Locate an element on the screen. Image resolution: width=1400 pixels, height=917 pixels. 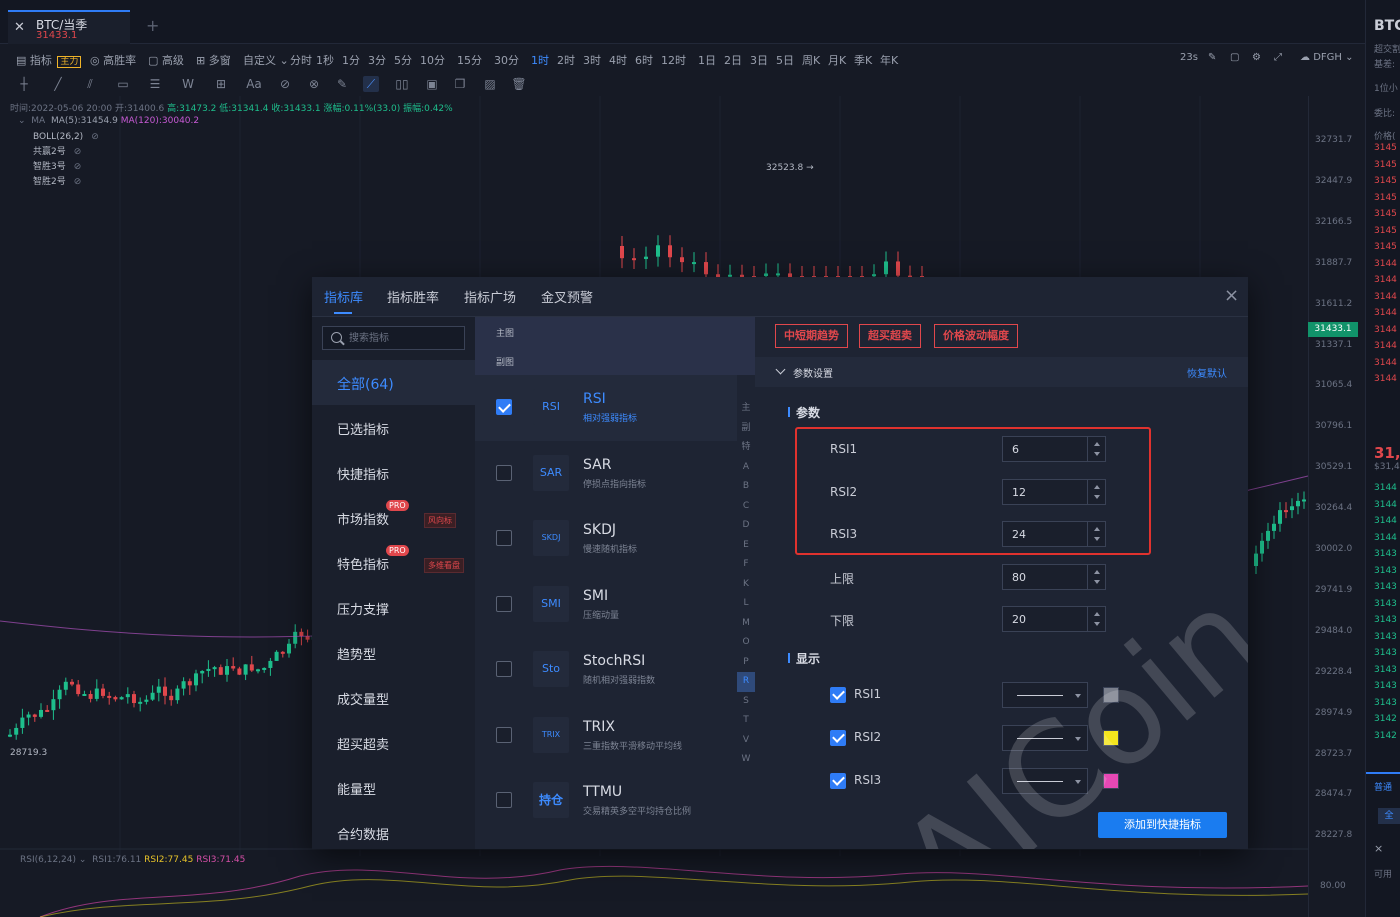
interval-15: 2日 is located at coordinates (733, 60).